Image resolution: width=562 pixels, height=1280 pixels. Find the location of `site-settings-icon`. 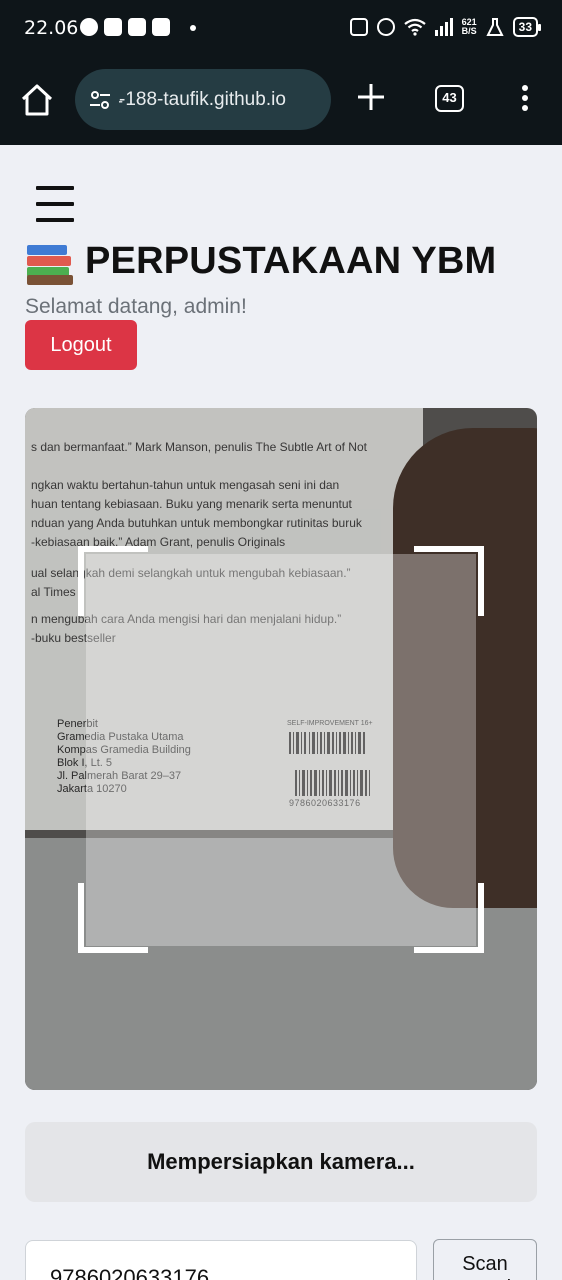

site-settings-icon is located at coordinates (100, 100).